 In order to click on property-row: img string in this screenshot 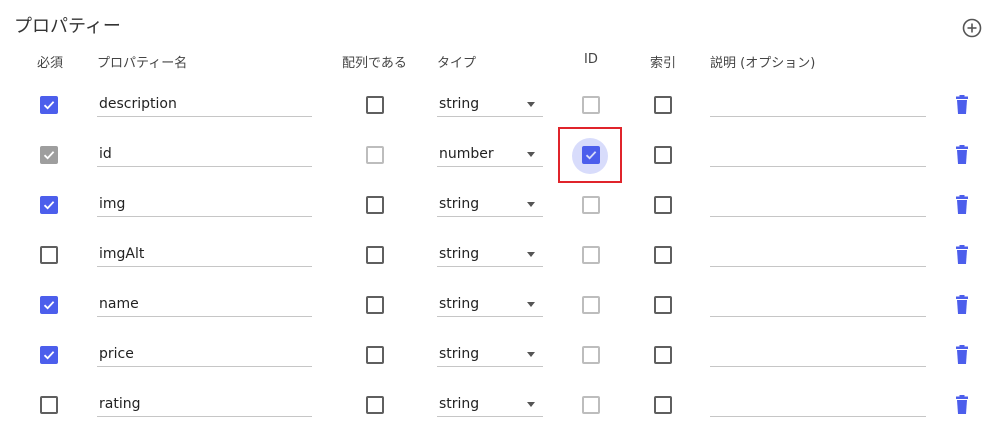, I will do `click(496, 205)`.